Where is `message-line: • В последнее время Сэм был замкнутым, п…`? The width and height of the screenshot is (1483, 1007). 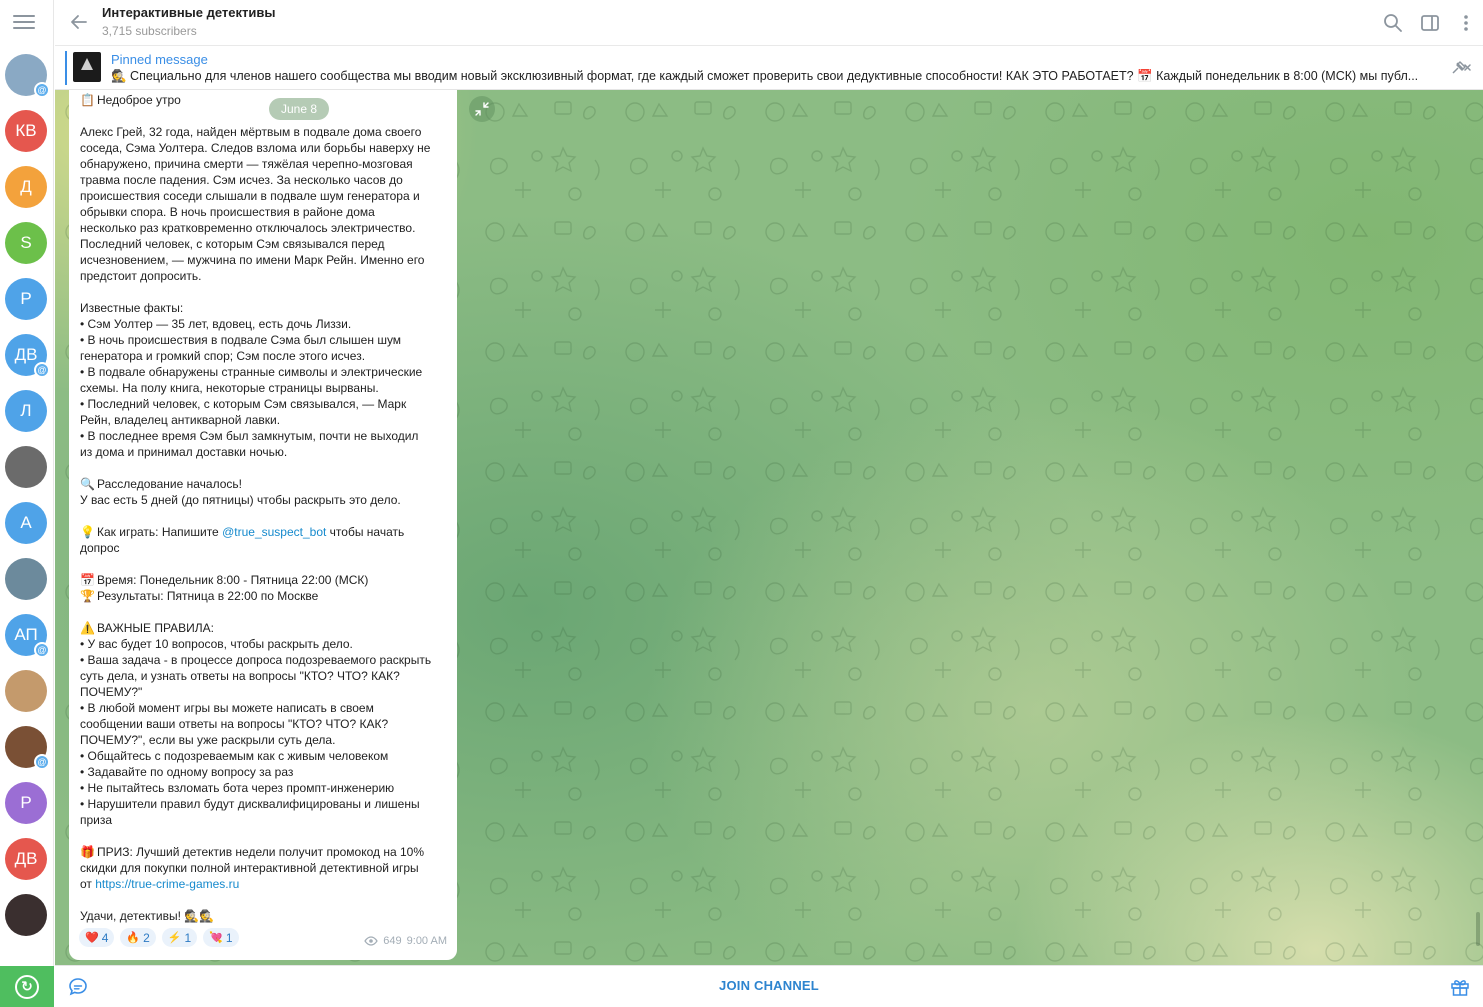
message-line: • В последнее время Сэм был замкнутым, п… is located at coordinates (266, 436).